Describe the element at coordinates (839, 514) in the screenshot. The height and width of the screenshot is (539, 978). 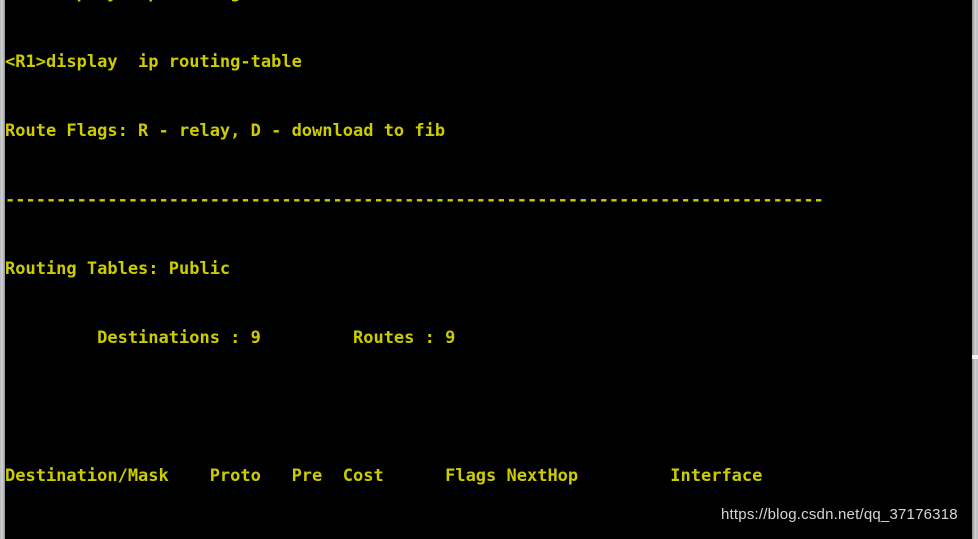
I see `watermark-url: https://blog.csdn.net/qq_37176318` at that location.